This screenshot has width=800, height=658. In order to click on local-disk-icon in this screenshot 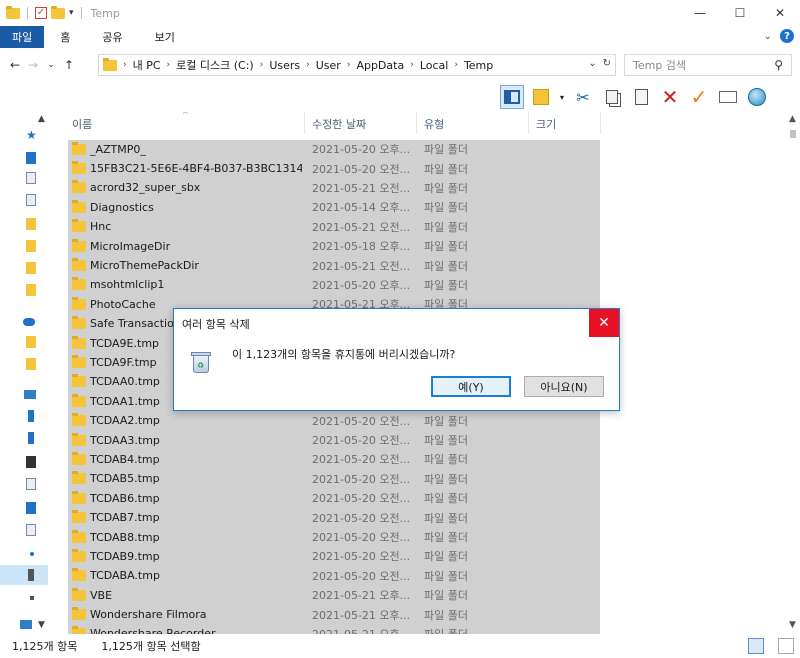, I will do `click(31, 575)`.